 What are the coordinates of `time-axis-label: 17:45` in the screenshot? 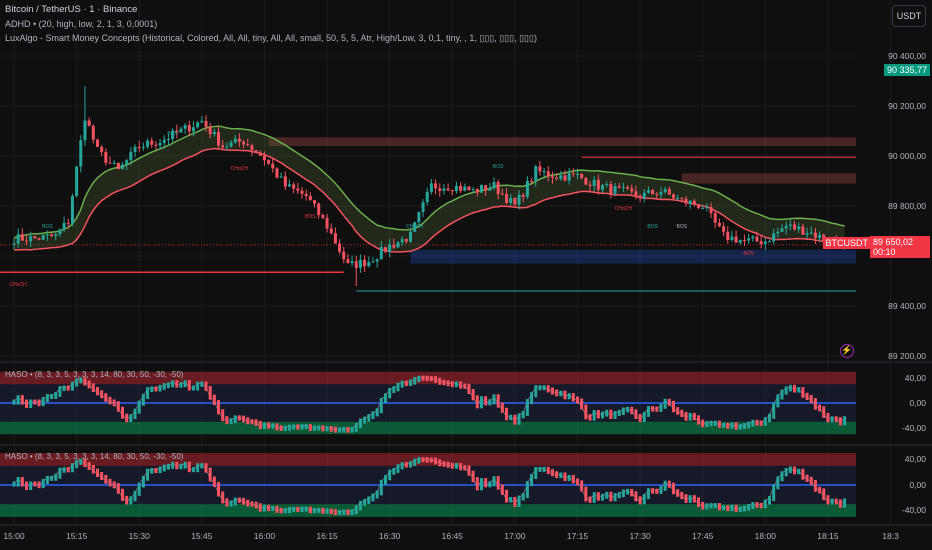 It's located at (703, 536).